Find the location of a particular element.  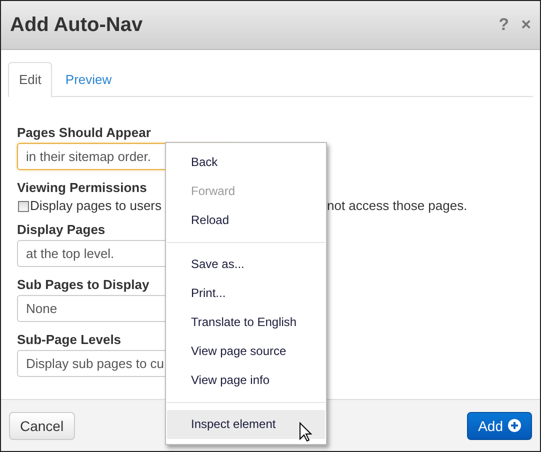

menu-item: Reload is located at coordinates (246, 220).